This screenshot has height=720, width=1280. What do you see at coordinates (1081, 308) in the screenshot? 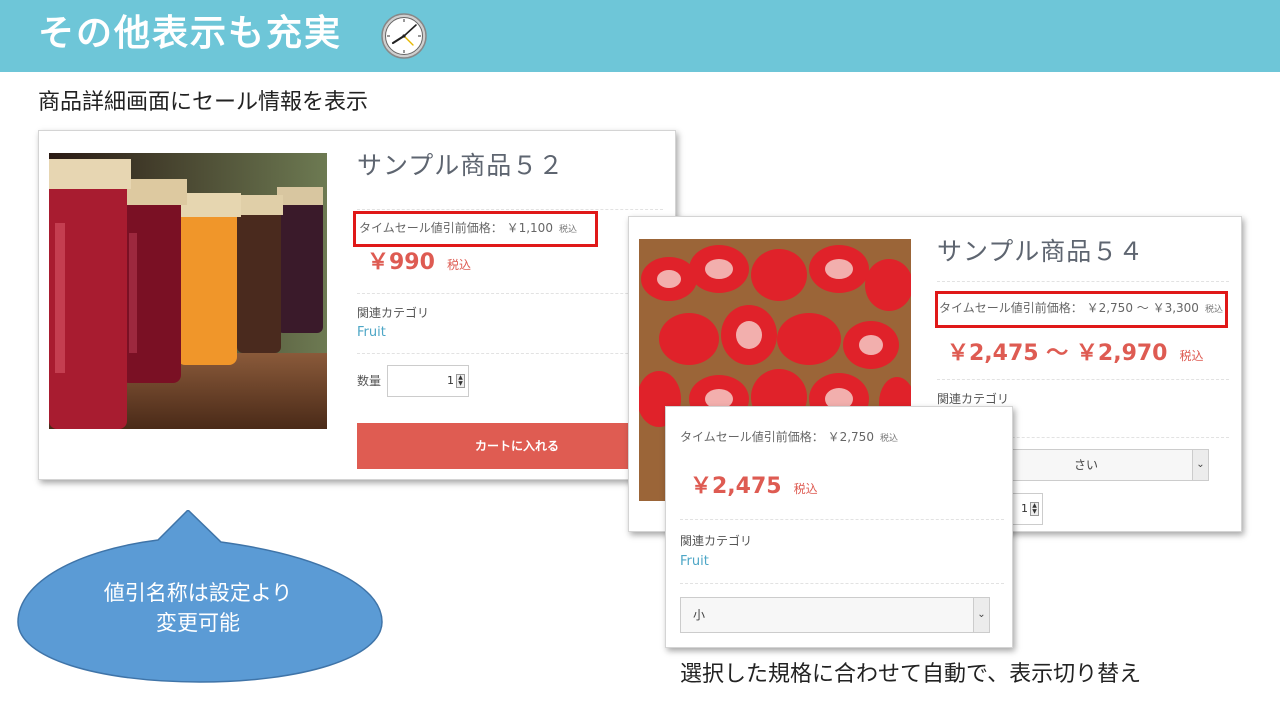
I see `pre-sale-price: タイムセール値引前価格： ￥2,750 ～ ￥3,300 税込` at bounding box center [1081, 308].